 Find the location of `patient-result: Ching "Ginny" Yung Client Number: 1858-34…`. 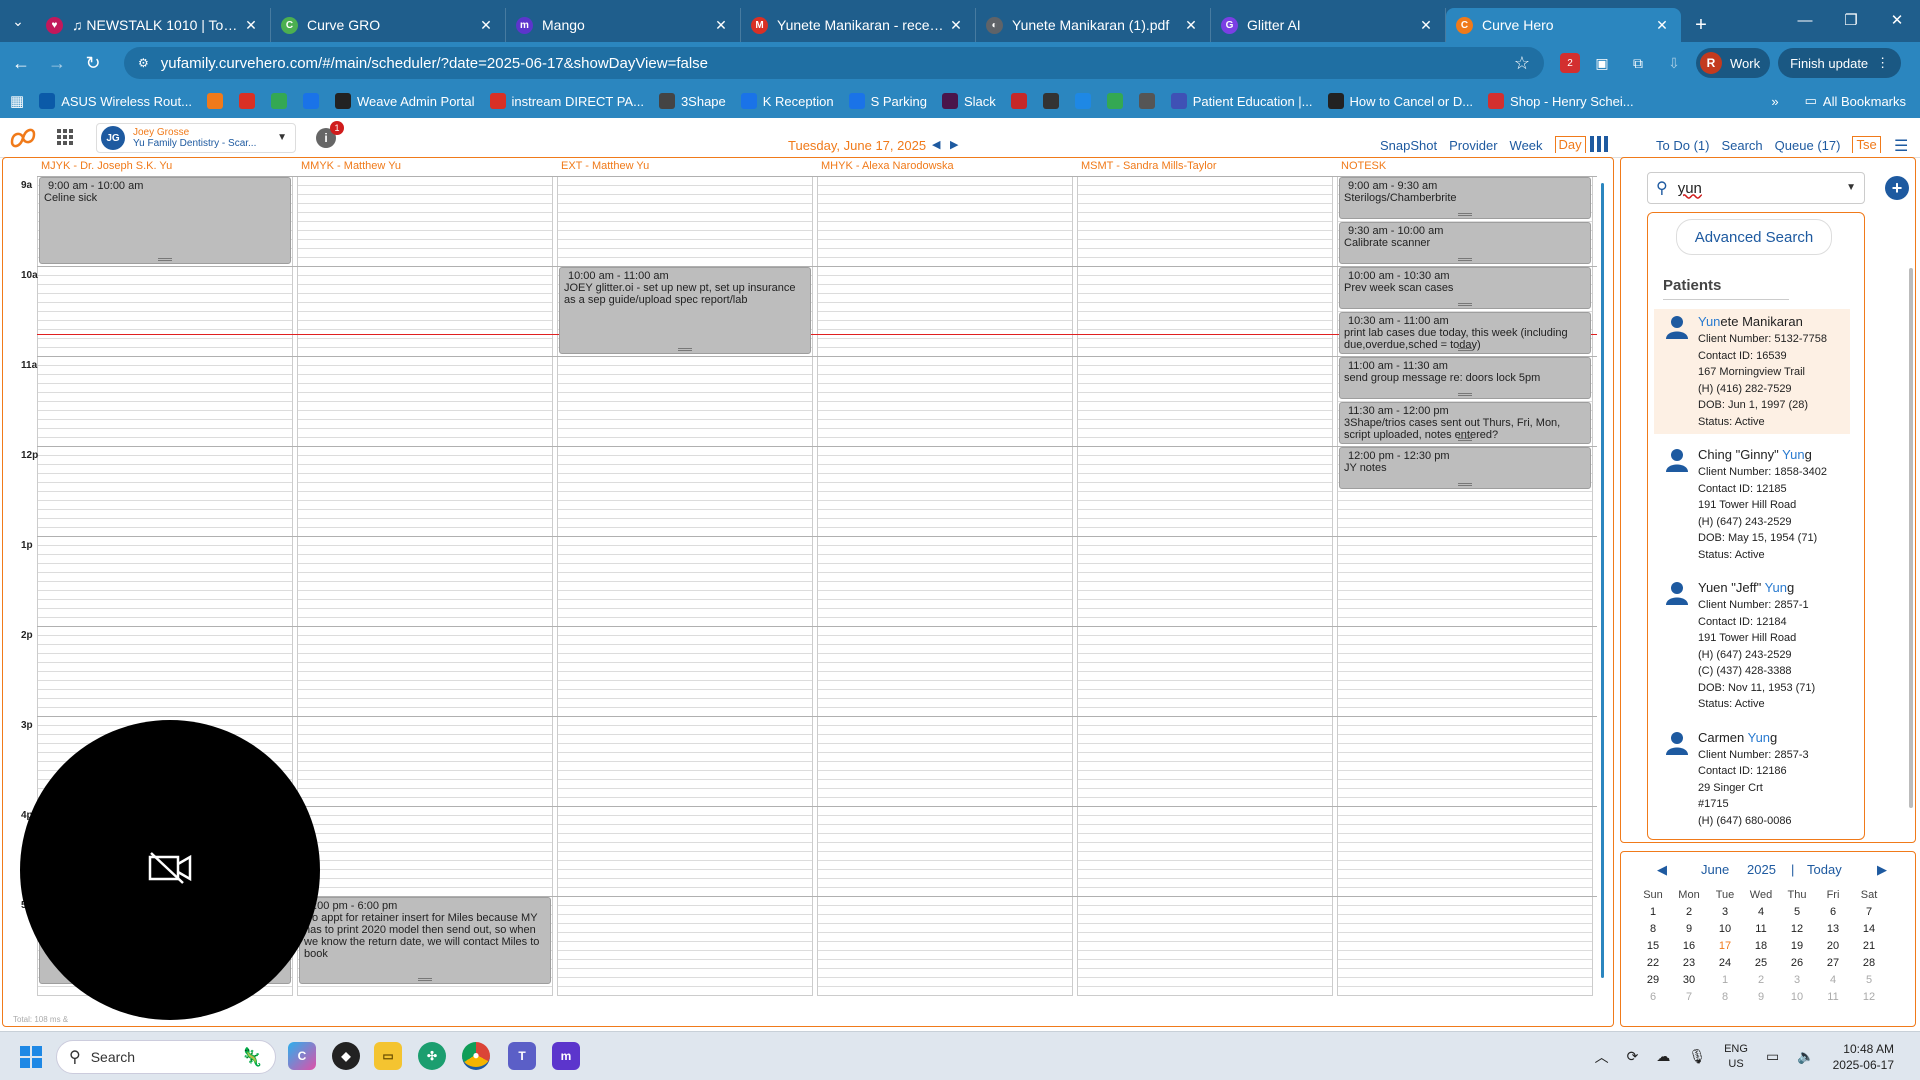

patient-result: Ching "Ginny" Yung Client Number: 1858-34… is located at coordinates (1752, 504).